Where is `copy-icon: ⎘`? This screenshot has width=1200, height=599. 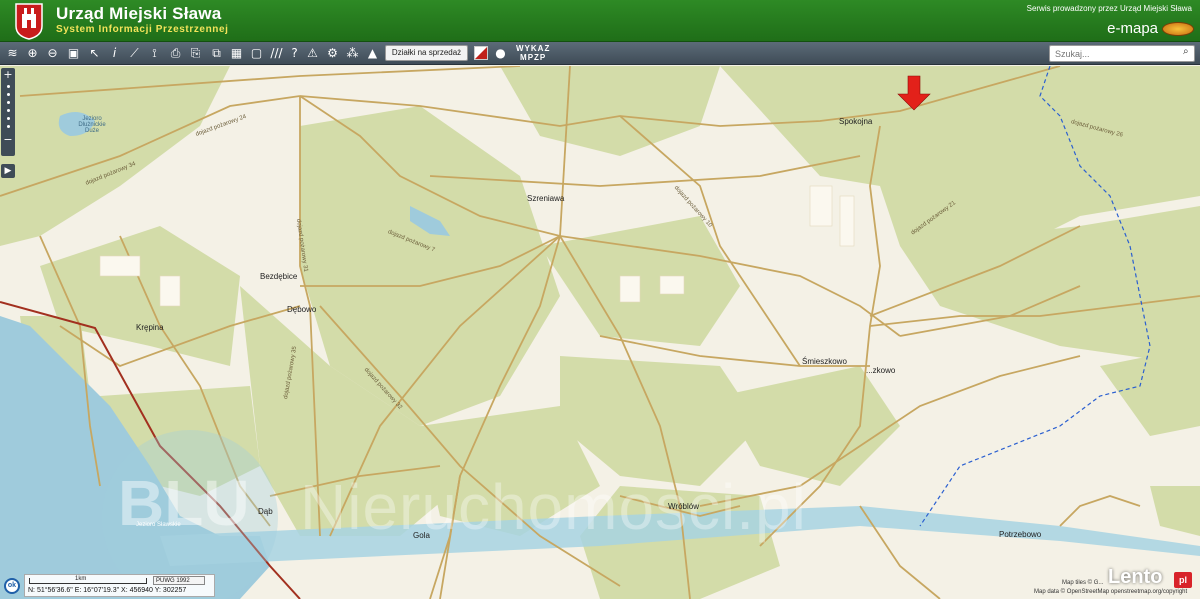 copy-icon: ⎘ is located at coordinates (195, 53).